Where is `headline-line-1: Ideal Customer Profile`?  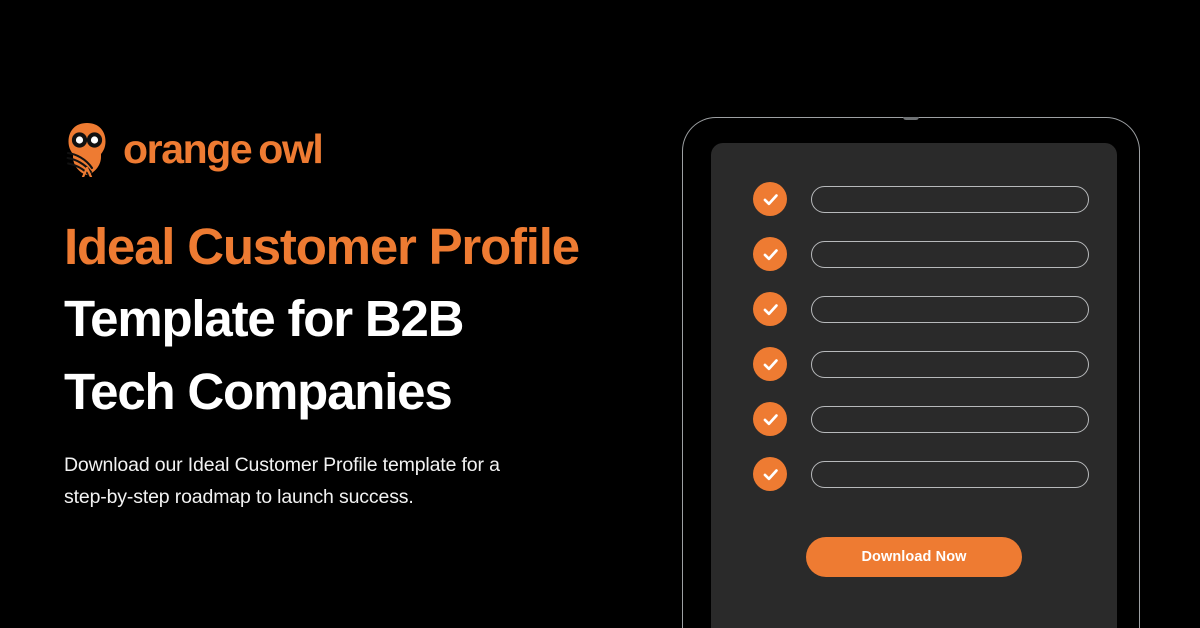 headline-line-1: Ideal Customer Profile is located at coordinates (322, 246).